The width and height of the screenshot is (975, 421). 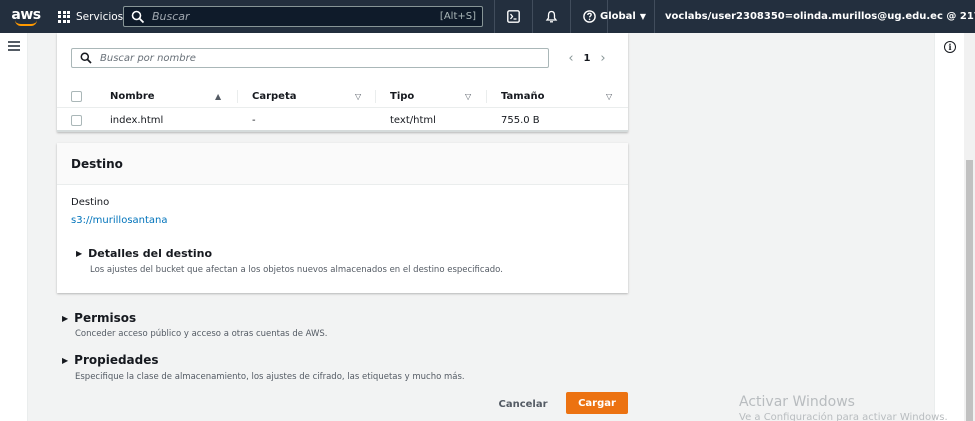 I want to click on region-selector: Global ▼, so click(x=623, y=16).